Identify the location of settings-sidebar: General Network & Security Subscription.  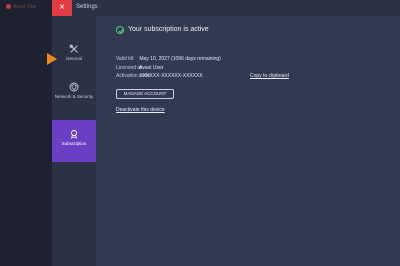
(74, 141).